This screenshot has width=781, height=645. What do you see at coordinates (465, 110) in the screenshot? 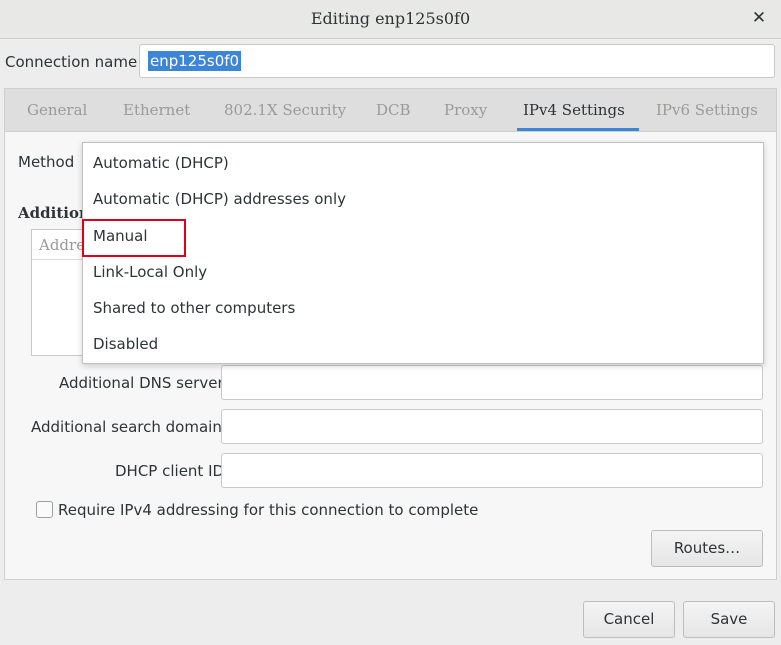
I see `tab-proxy: Proxy` at bounding box center [465, 110].